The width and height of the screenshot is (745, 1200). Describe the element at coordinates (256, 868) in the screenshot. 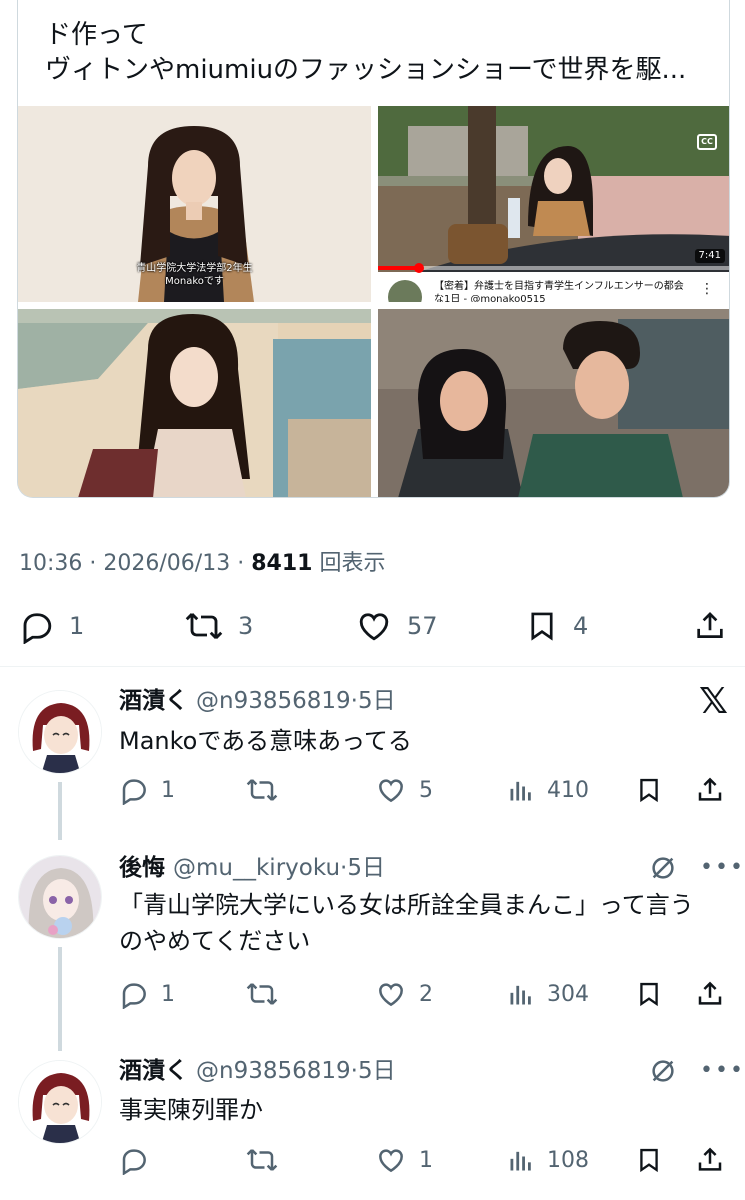

I see `user-handle: @mu__kiryoku` at that location.